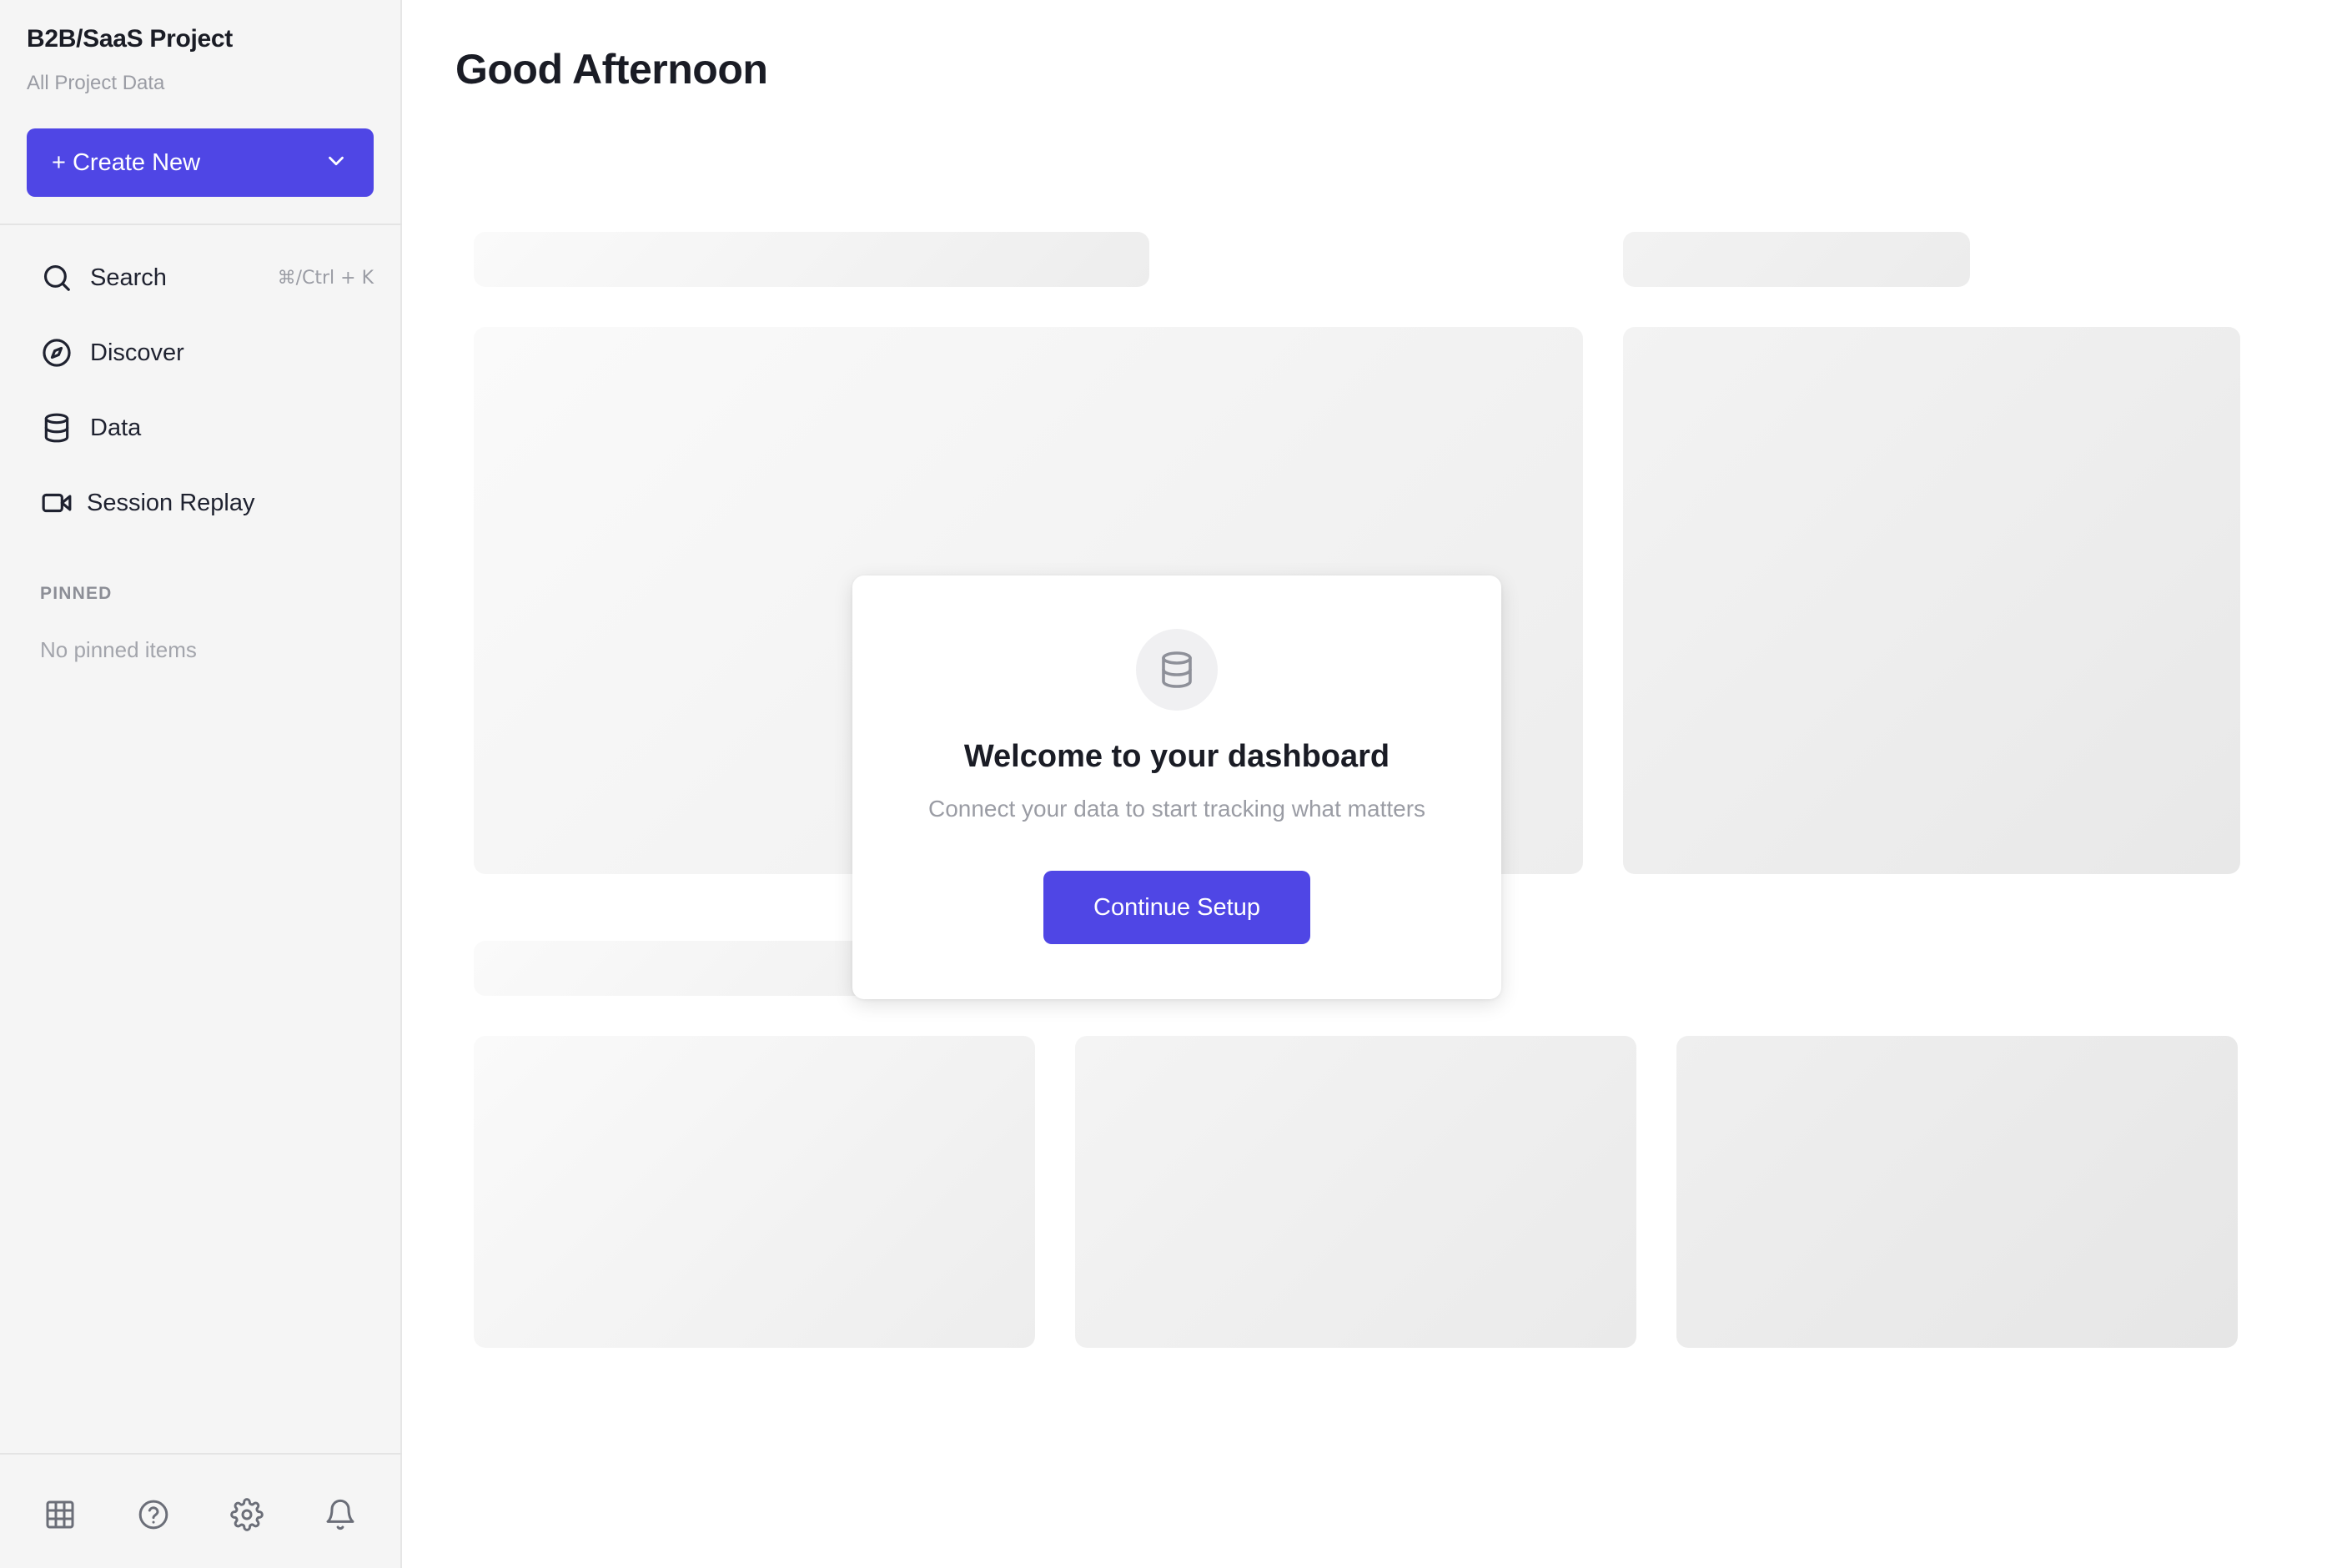 The height and width of the screenshot is (1568, 2347). What do you see at coordinates (56, 503) in the screenshot?
I see `video-icon` at bounding box center [56, 503].